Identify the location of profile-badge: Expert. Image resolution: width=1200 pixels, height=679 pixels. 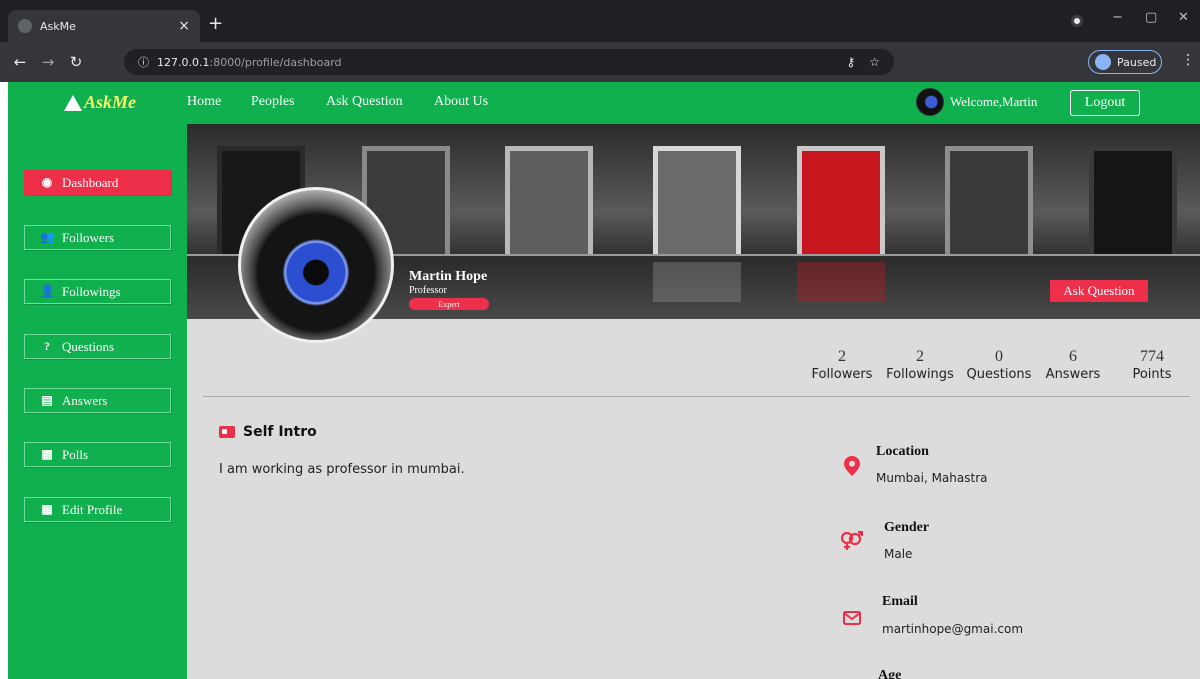
(449, 304).